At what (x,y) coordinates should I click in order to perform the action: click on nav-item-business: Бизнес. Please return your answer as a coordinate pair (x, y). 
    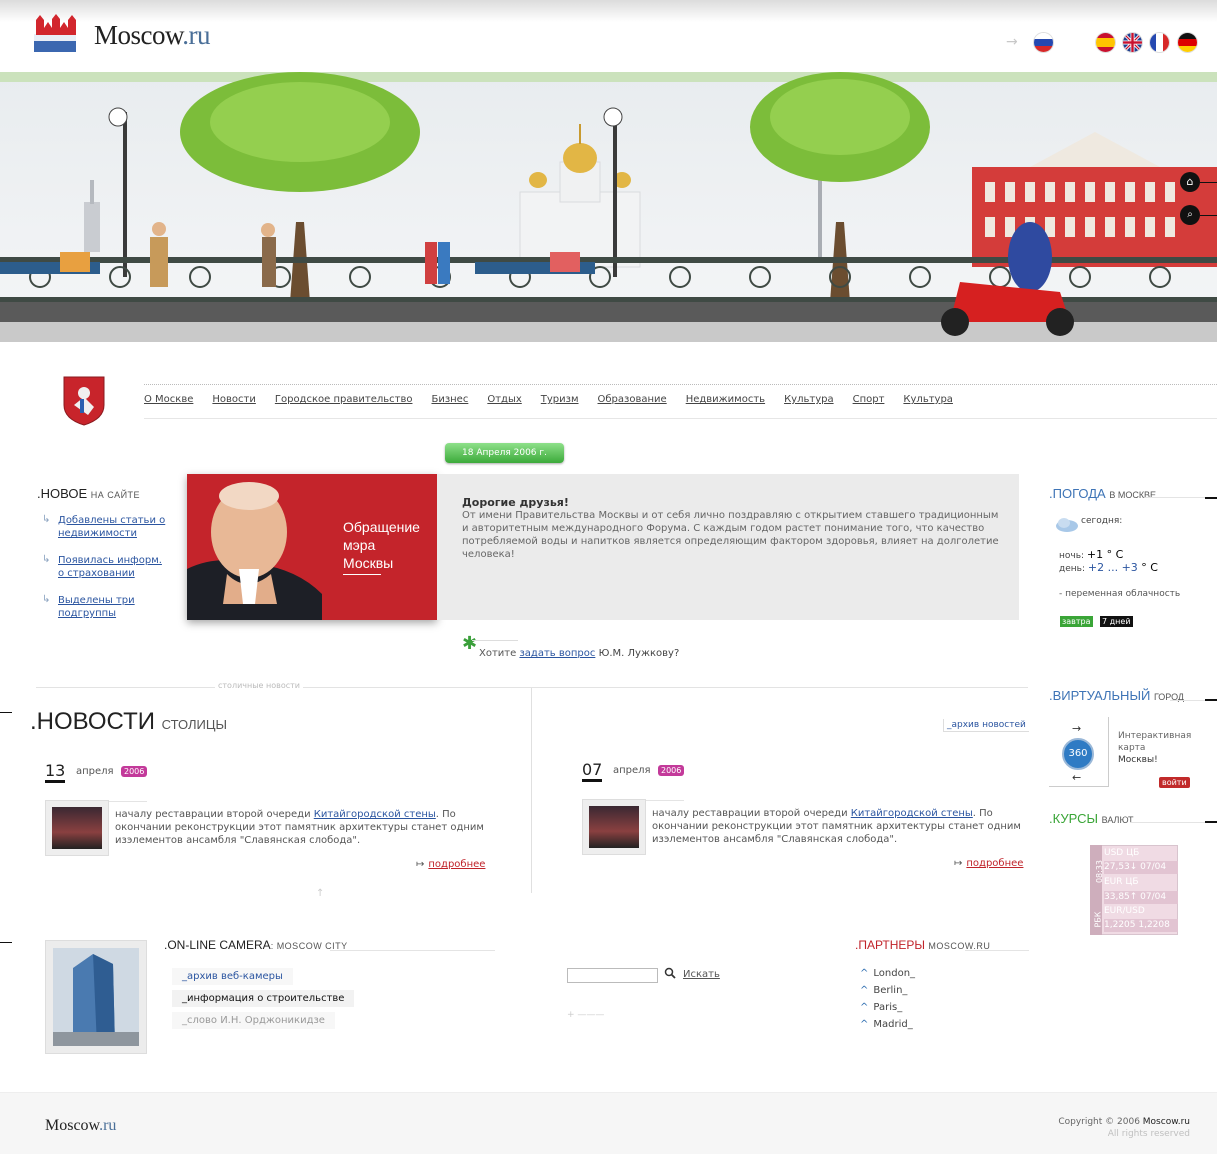
    Looking at the image, I should click on (449, 399).